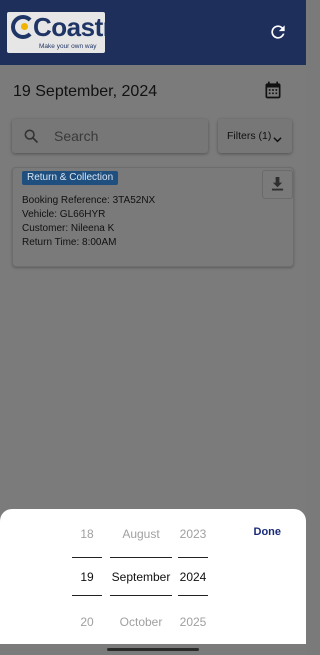  Describe the element at coordinates (193, 622) in the screenshot. I see `year-next: 2025` at that location.